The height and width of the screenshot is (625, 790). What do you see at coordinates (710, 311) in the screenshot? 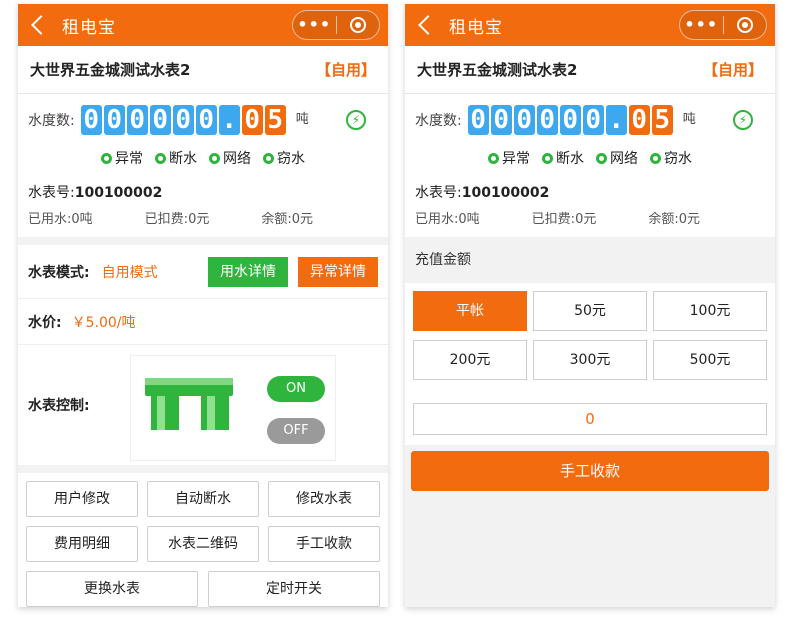
I see `amount-100-button: 100元` at bounding box center [710, 311].